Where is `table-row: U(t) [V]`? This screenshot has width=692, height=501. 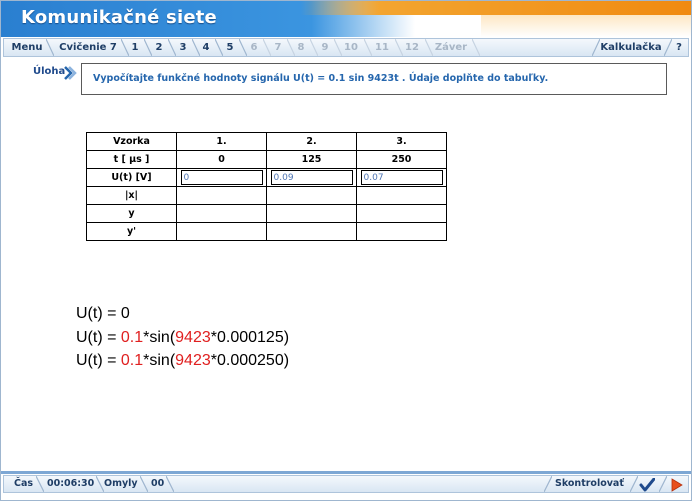 table-row: U(t) [V] is located at coordinates (266, 177).